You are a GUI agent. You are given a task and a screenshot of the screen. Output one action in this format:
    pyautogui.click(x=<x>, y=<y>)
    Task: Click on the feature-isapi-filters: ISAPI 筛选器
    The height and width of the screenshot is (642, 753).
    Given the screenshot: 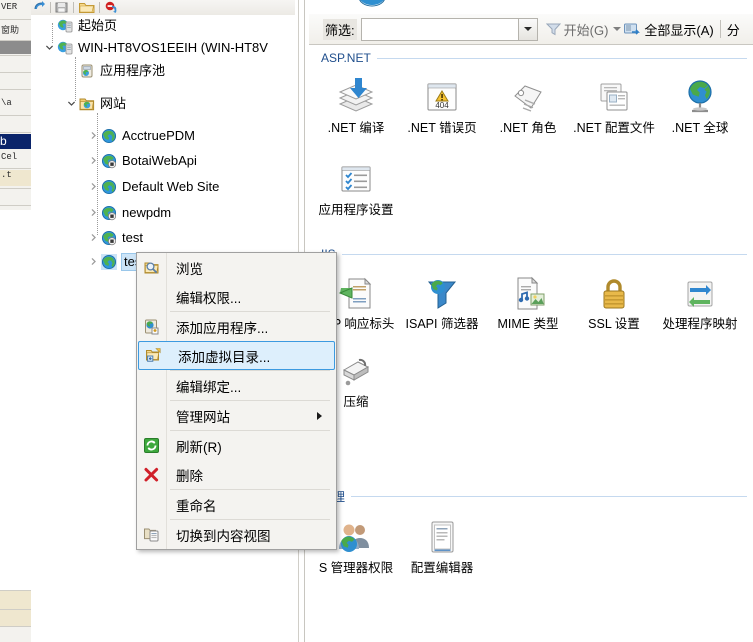 What is the action you would take?
    pyautogui.click(x=442, y=300)
    